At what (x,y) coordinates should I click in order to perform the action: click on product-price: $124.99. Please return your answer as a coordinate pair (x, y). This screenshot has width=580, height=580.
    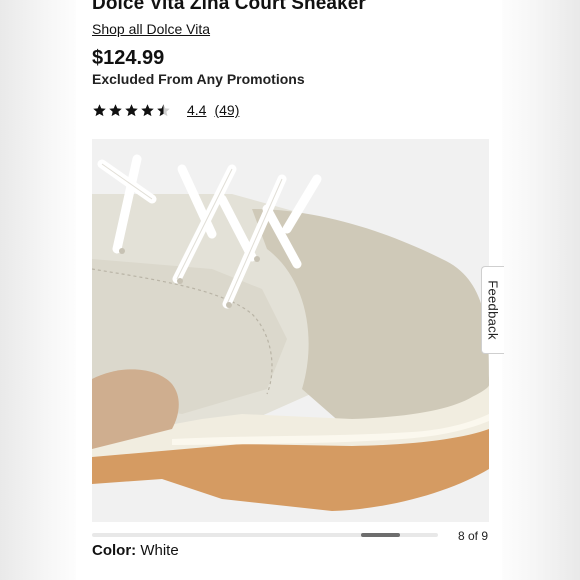
    Looking at the image, I should click on (128, 58).